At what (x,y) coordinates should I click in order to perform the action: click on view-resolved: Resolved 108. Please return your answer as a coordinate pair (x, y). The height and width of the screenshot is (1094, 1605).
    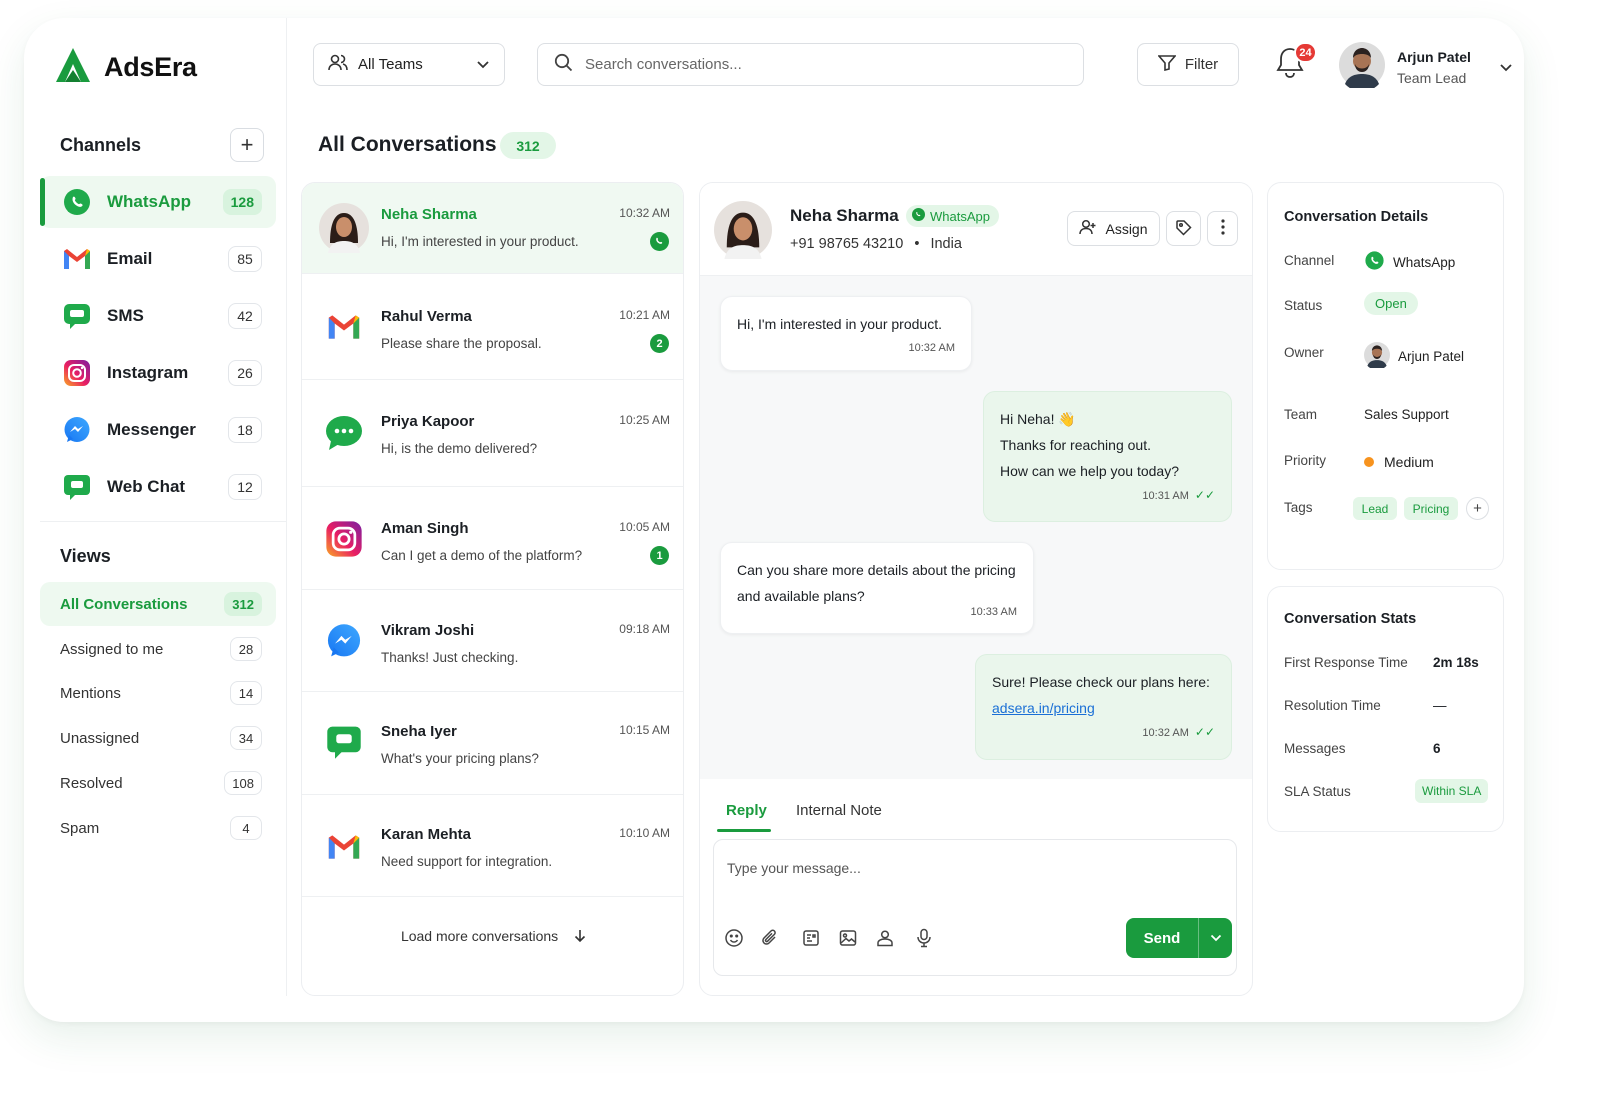
    Looking at the image, I should click on (158, 783).